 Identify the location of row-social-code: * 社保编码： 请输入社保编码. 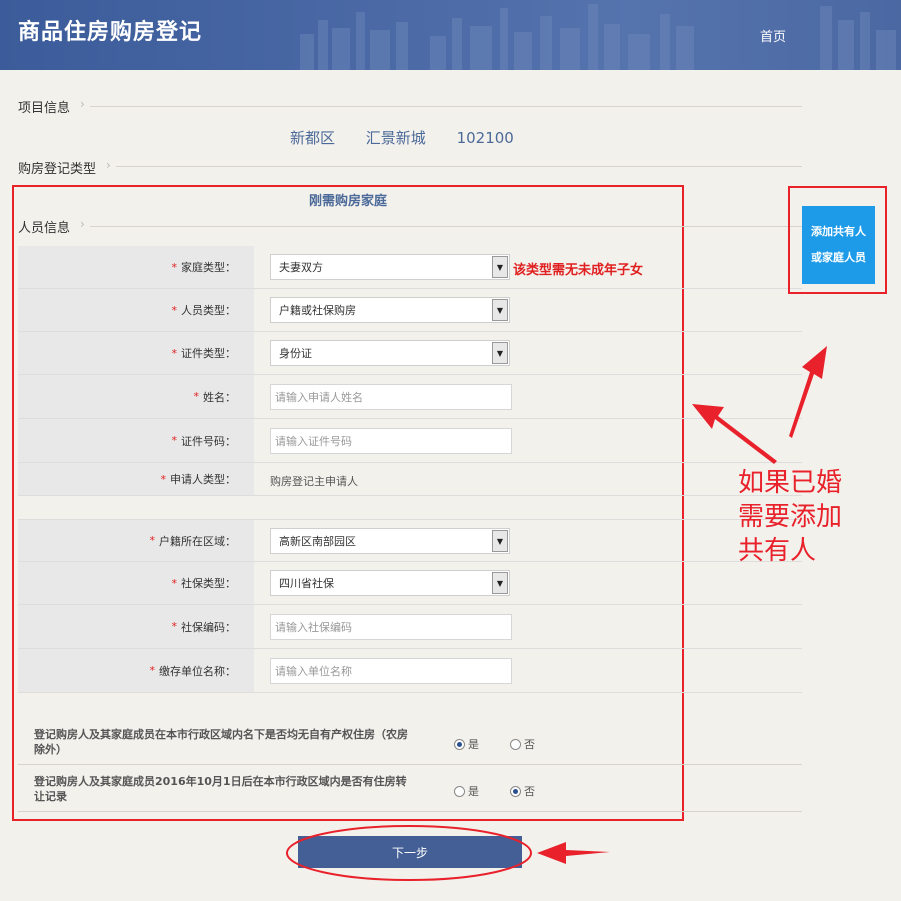
(410, 627).